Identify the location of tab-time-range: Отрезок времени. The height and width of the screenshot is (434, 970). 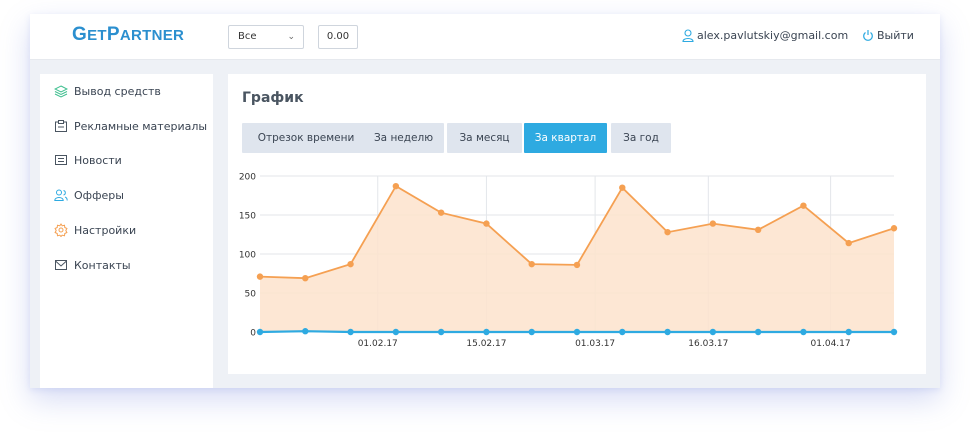
(306, 138).